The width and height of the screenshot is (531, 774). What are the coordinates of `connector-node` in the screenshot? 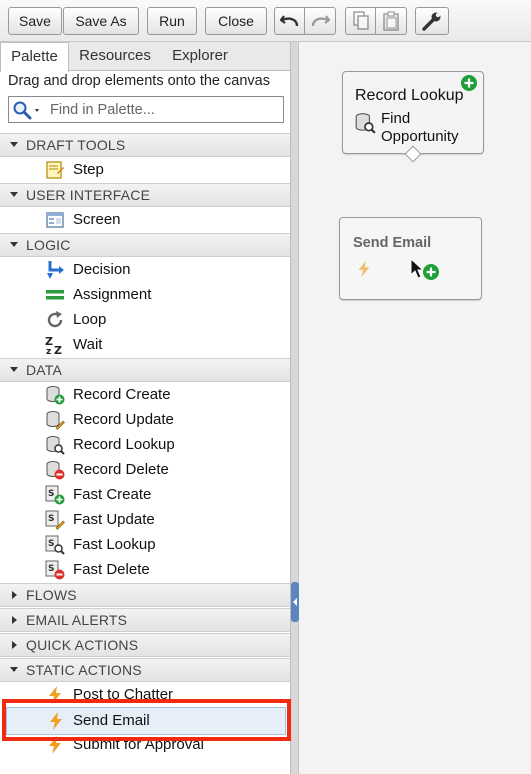 It's located at (413, 154).